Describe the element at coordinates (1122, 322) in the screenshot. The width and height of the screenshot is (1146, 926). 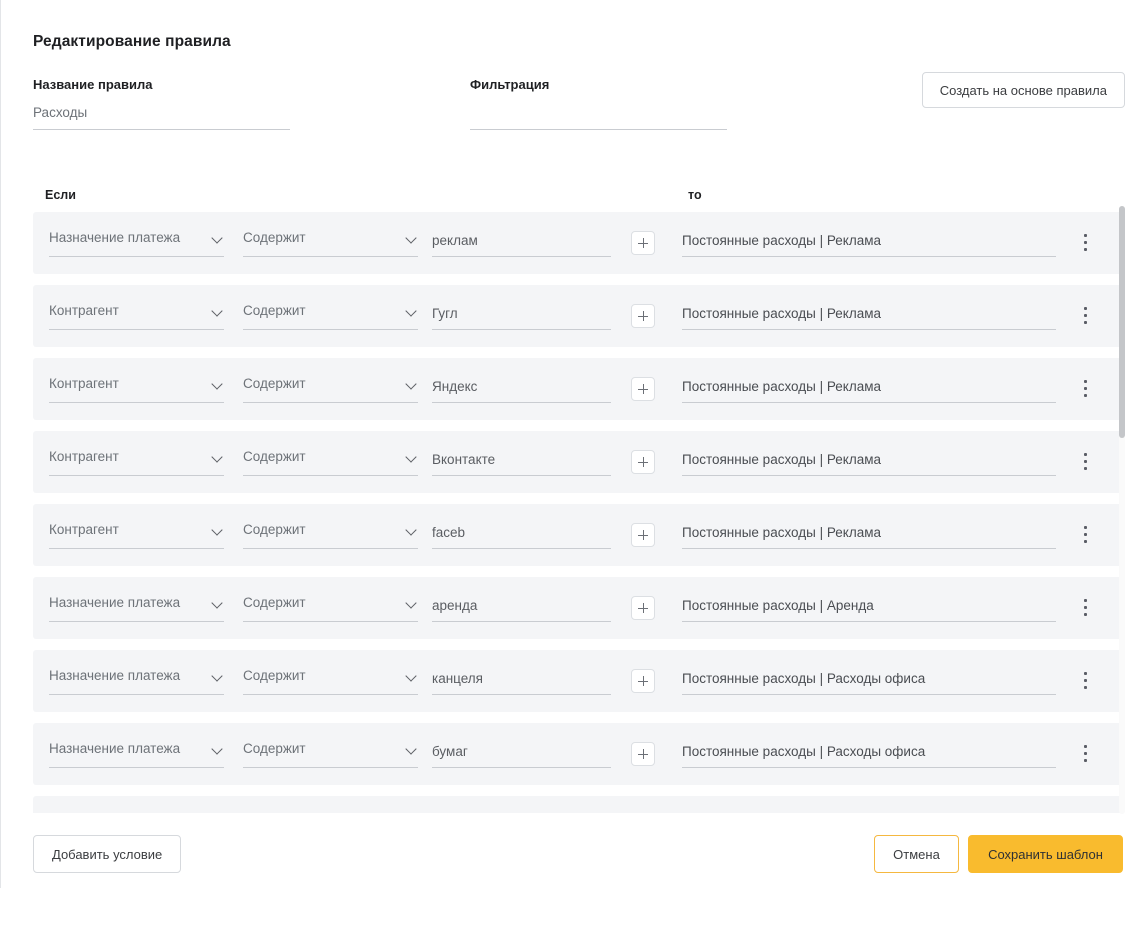
I see `conditions-scrollbar-thumb` at that location.